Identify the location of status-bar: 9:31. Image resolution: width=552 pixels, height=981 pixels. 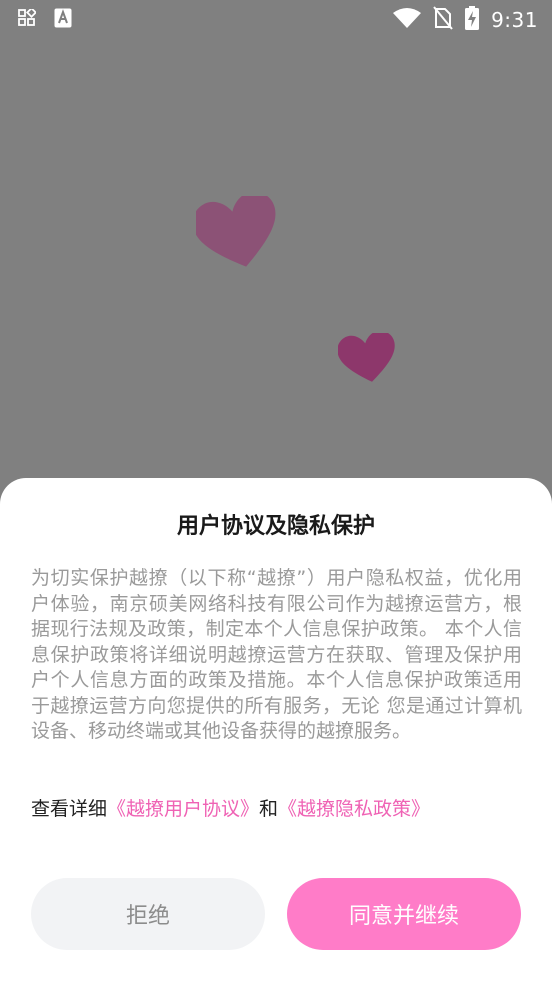
(276, 19).